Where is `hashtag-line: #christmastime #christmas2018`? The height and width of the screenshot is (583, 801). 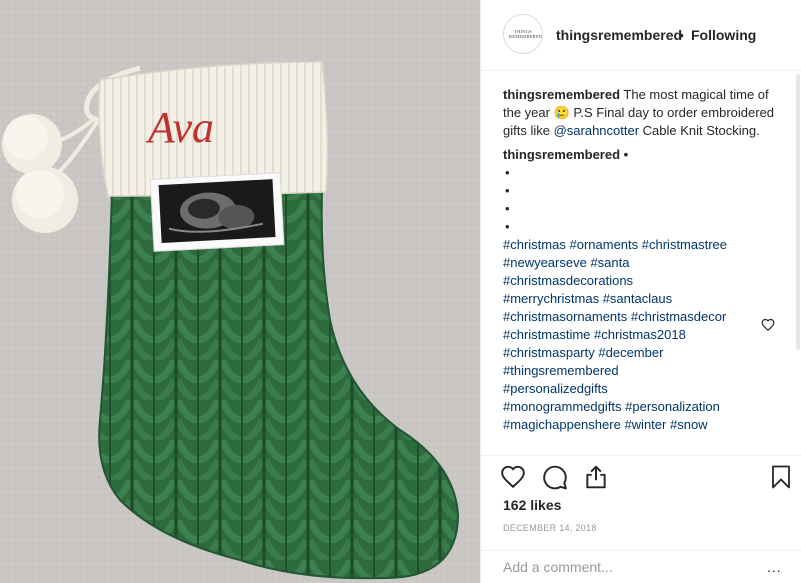 hashtag-line: #christmastime #christmas2018 is located at coordinates (643, 335).